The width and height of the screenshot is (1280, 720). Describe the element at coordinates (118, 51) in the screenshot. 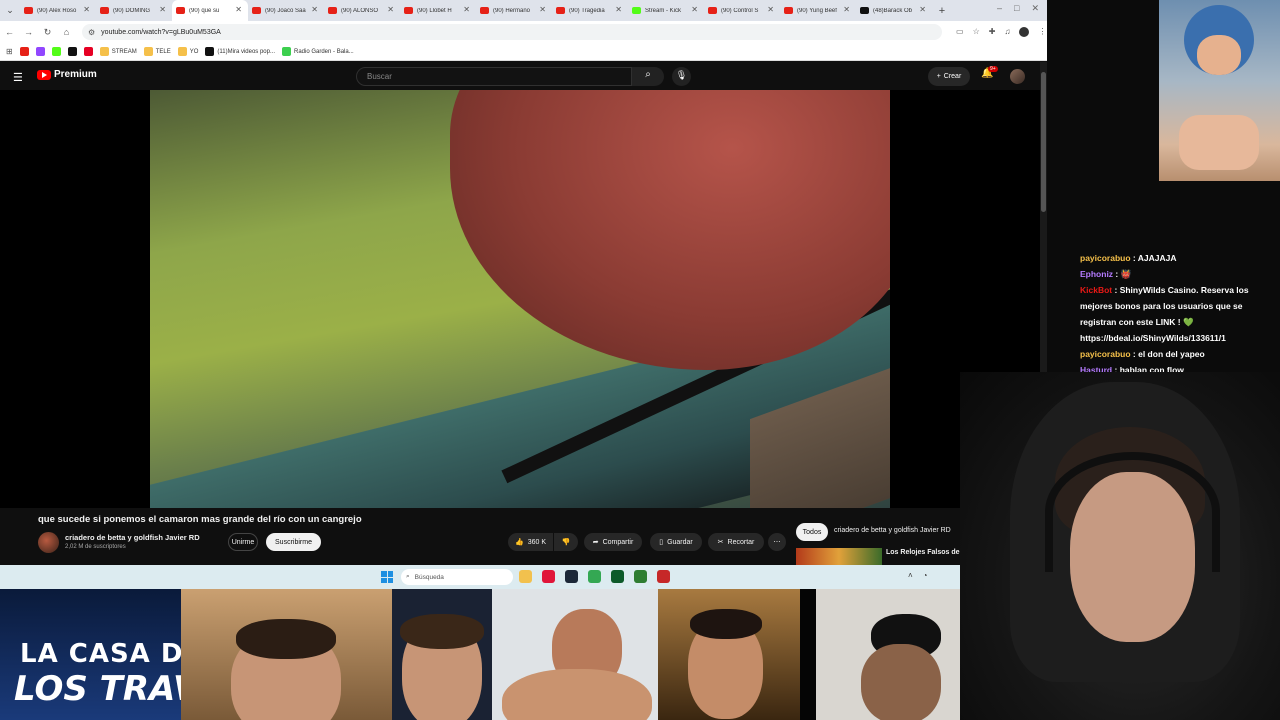

I see `bookmark-item: STREAM` at that location.